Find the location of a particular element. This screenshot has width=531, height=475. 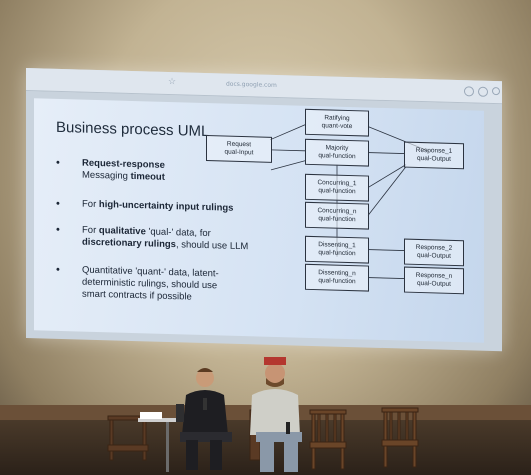

chair-left is located at coordinates (128, 438).